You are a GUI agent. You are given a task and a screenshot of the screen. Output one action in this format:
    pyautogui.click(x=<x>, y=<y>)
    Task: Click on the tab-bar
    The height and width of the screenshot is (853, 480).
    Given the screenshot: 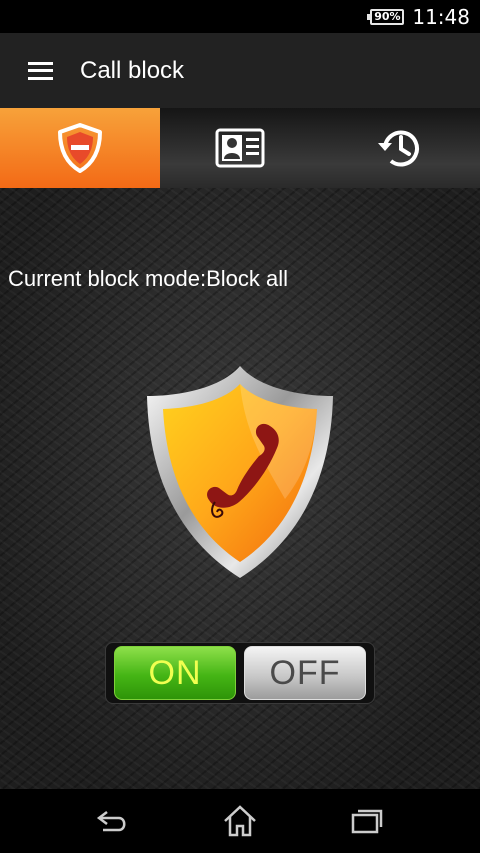 What is the action you would take?
    pyautogui.click(x=240, y=148)
    